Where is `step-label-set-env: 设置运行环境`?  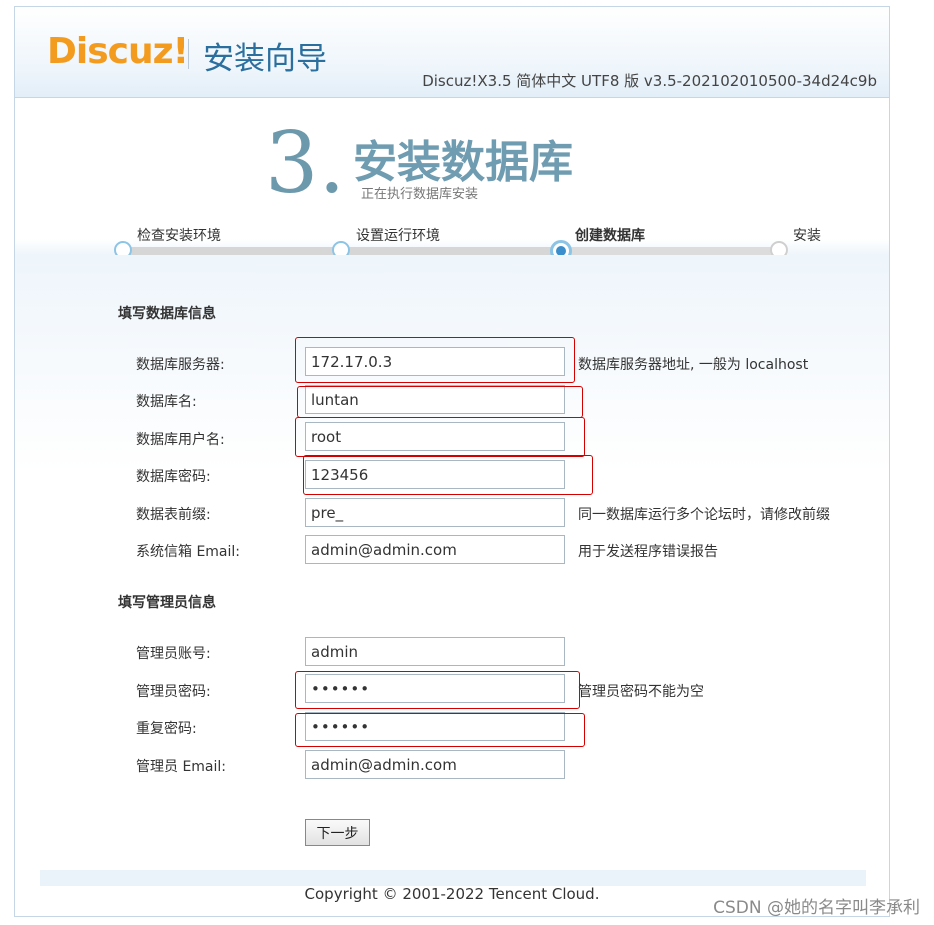
step-label-set-env: 设置运行环境 is located at coordinates (398, 236).